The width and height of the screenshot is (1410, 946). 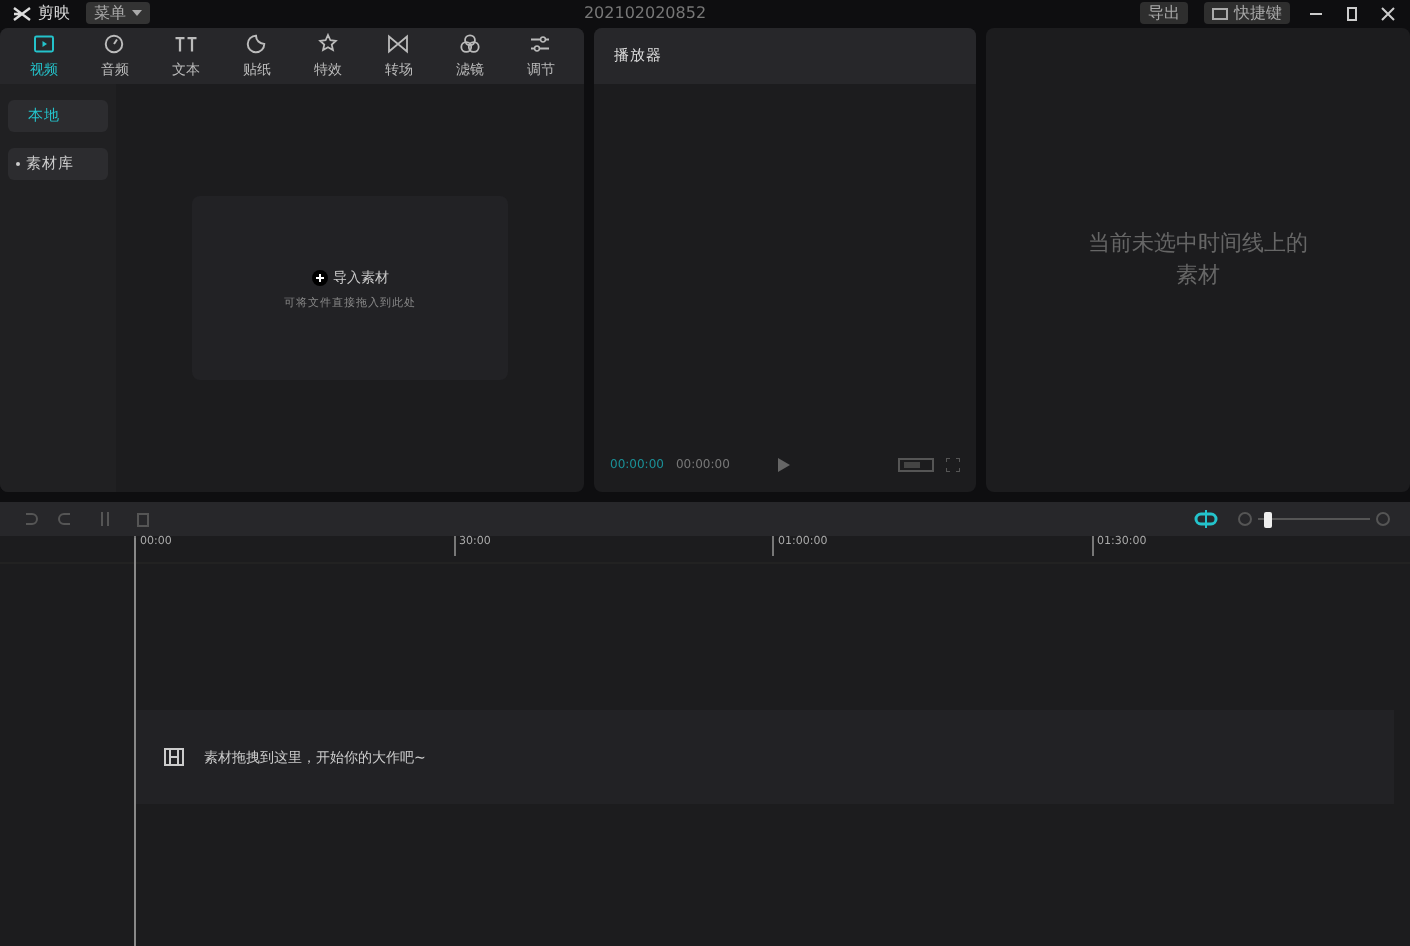 What do you see at coordinates (319, 277) in the screenshot?
I see `plus-icon` at bounding box center [319, 277].